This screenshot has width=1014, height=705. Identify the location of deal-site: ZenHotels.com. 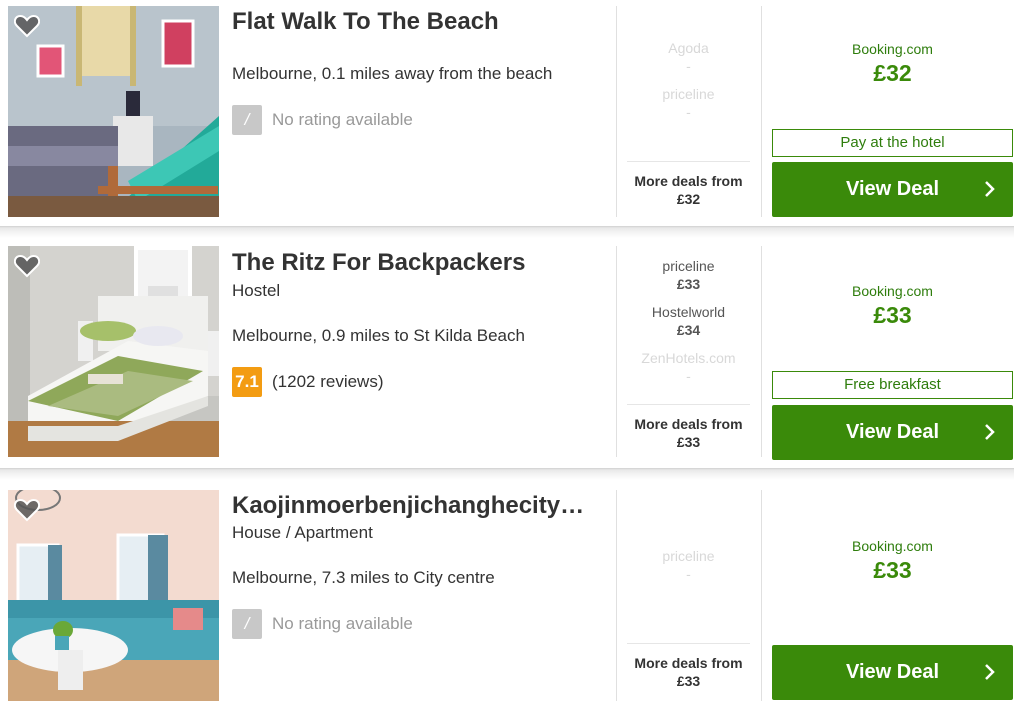
(688, 358).